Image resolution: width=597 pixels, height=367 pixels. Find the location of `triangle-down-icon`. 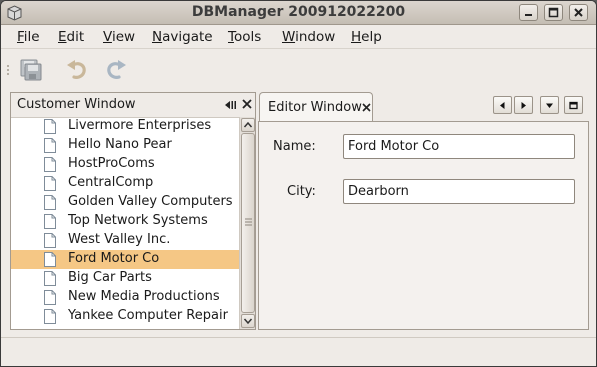

triangle-down-icon is located at coordinates (549, 105).